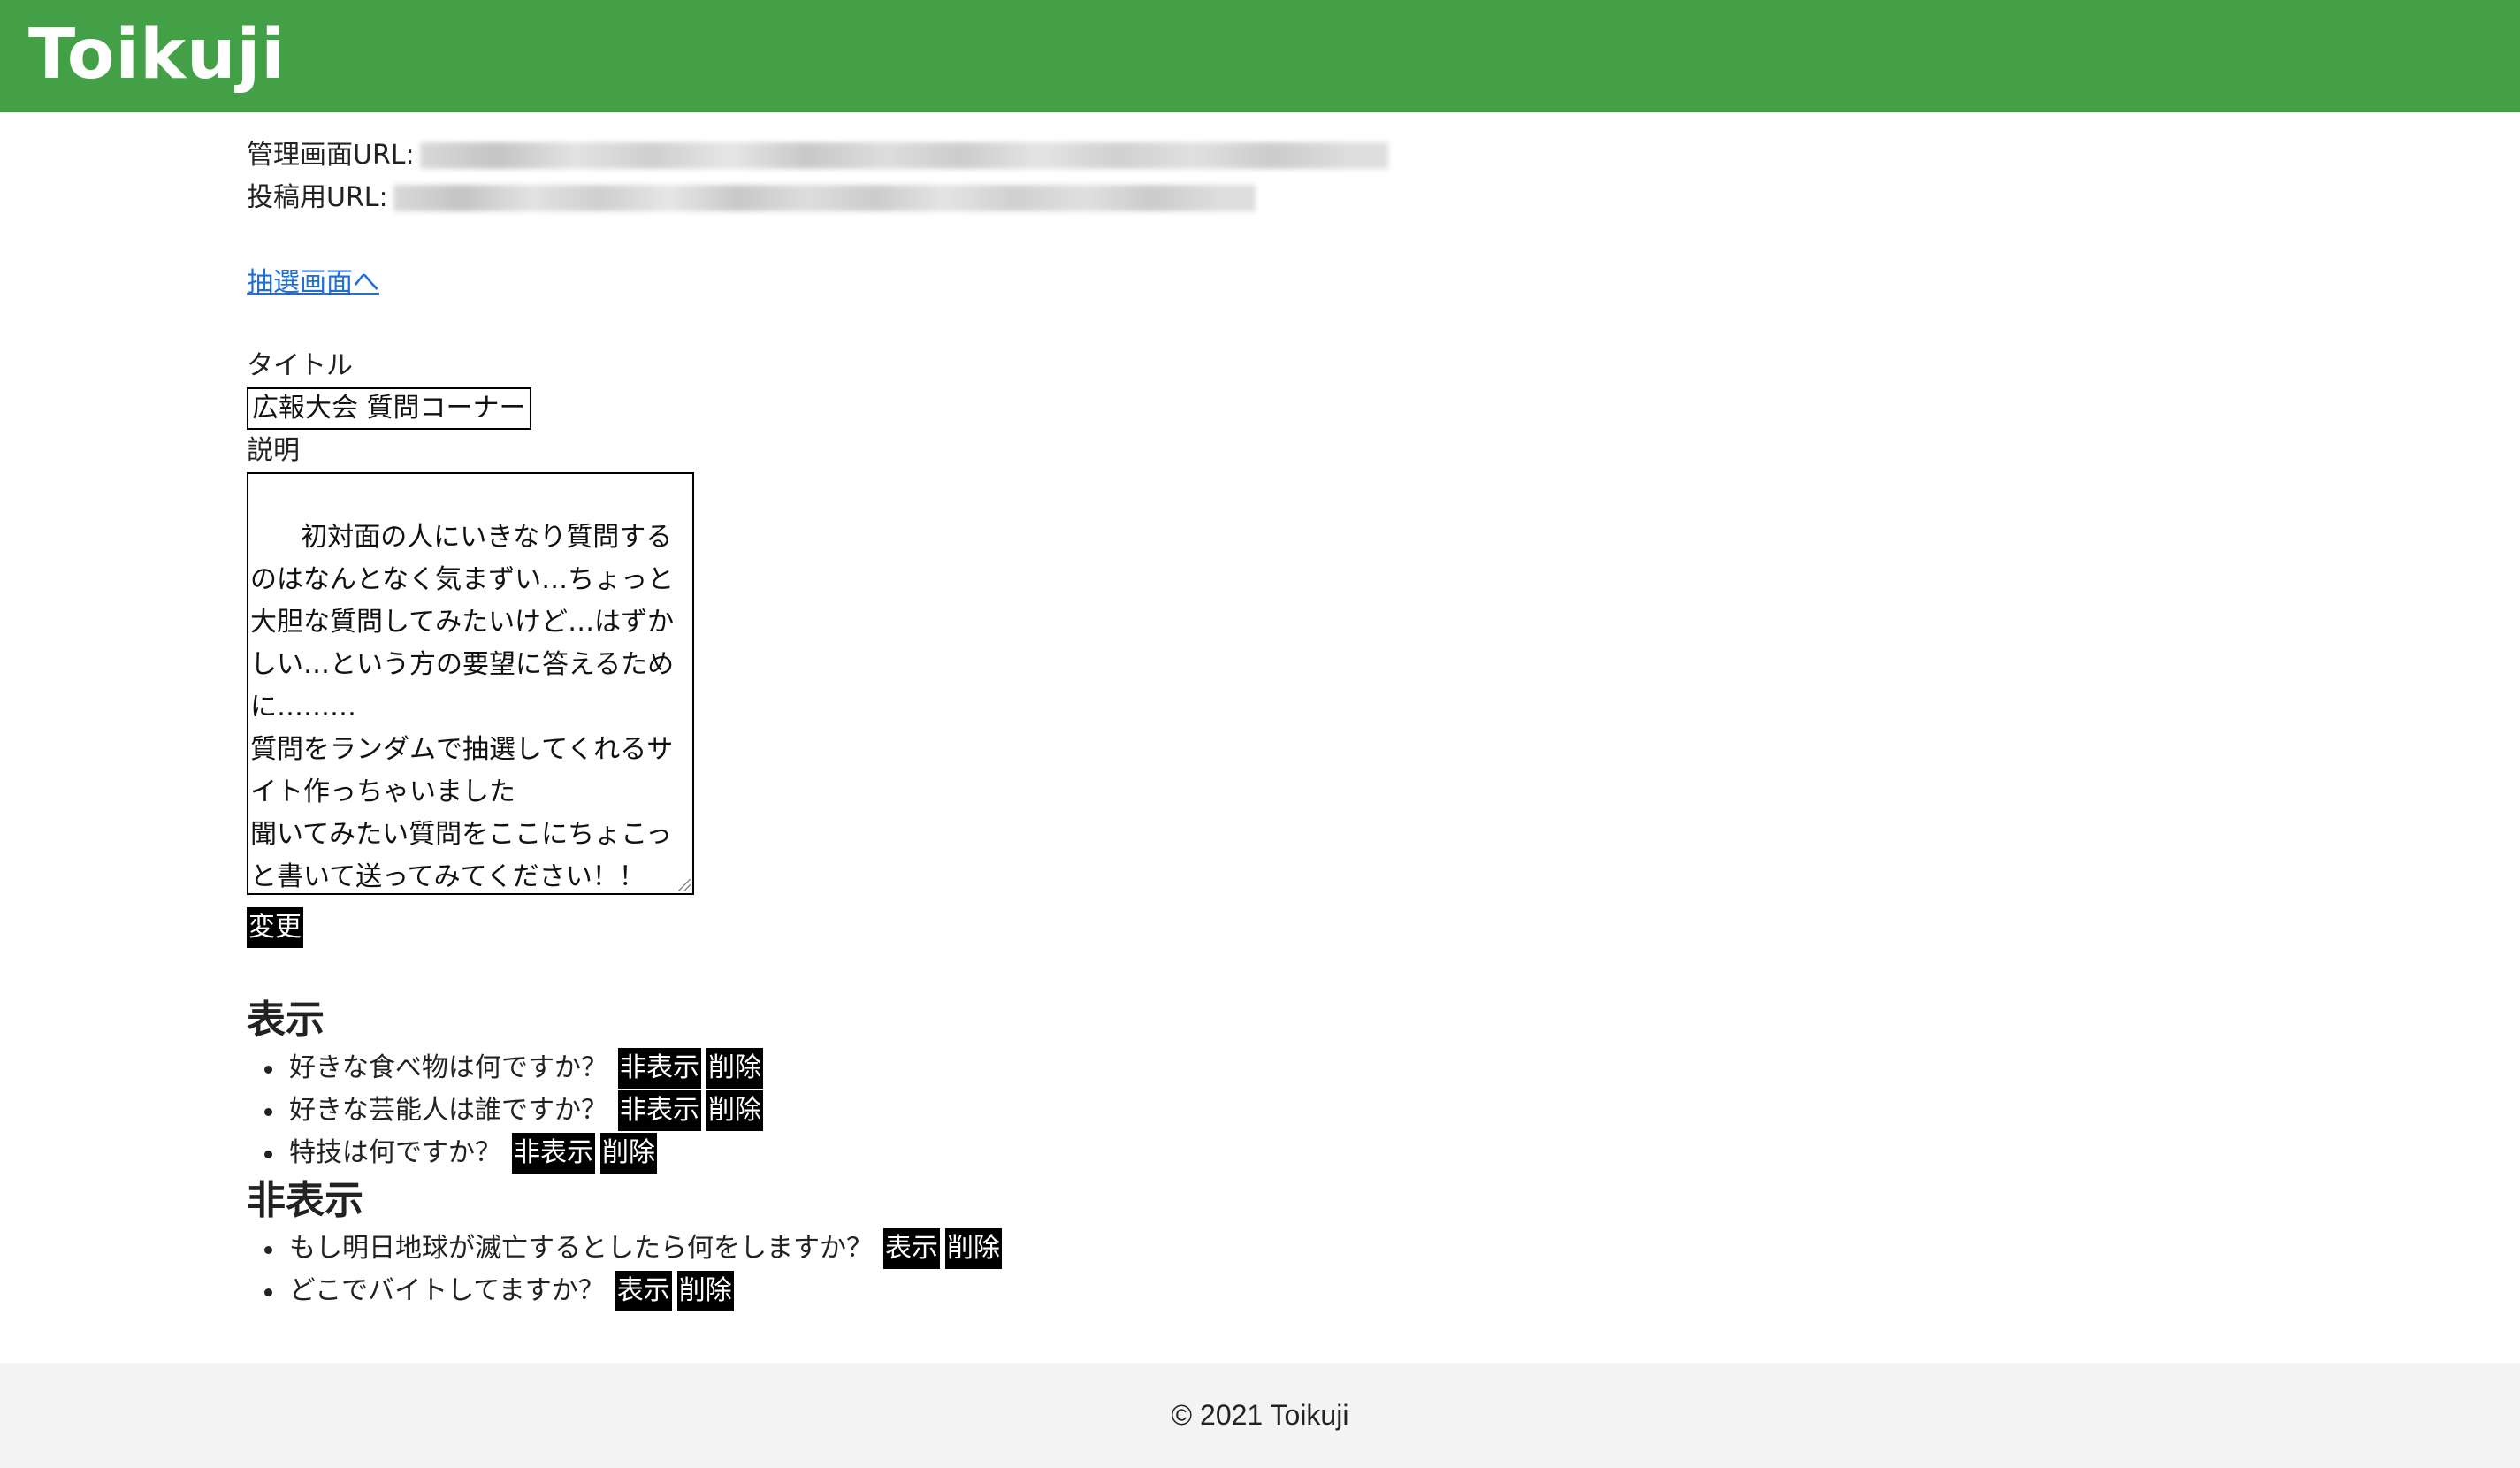 The width and height of the screenshot is (2520, 1468). What do you see at coordinates (305, 1200) in the screenshot?
I see `hidden-section-heading: 非表示` at bounding box center [305, 1200].